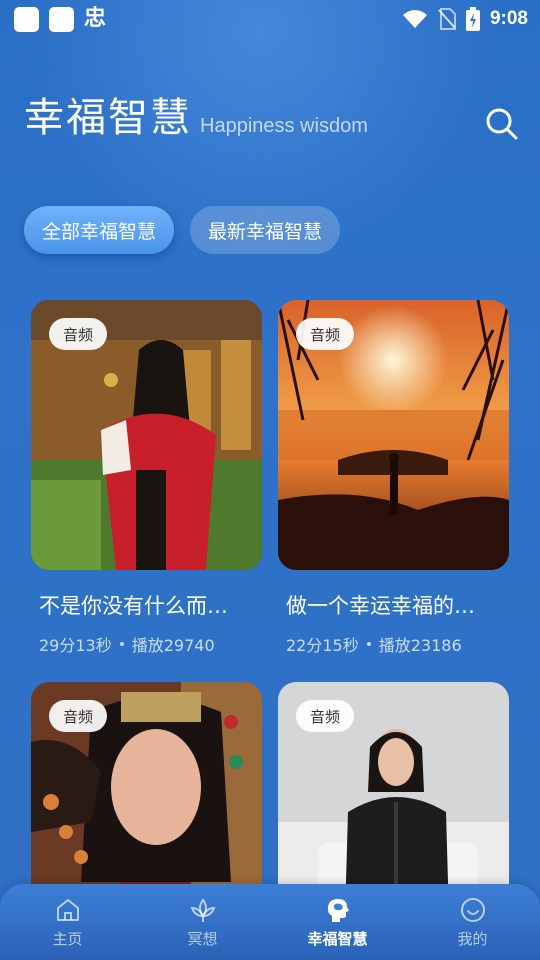  Describe the element at coordinates (472, 19) in the screenshot. I see `battery-icon` at that location.